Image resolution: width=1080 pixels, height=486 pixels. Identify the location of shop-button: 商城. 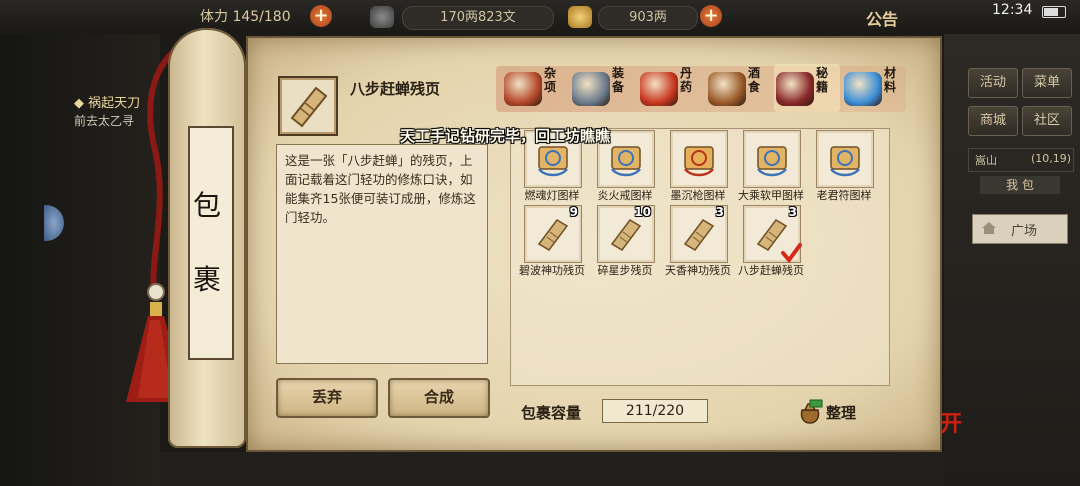
(993, 121).